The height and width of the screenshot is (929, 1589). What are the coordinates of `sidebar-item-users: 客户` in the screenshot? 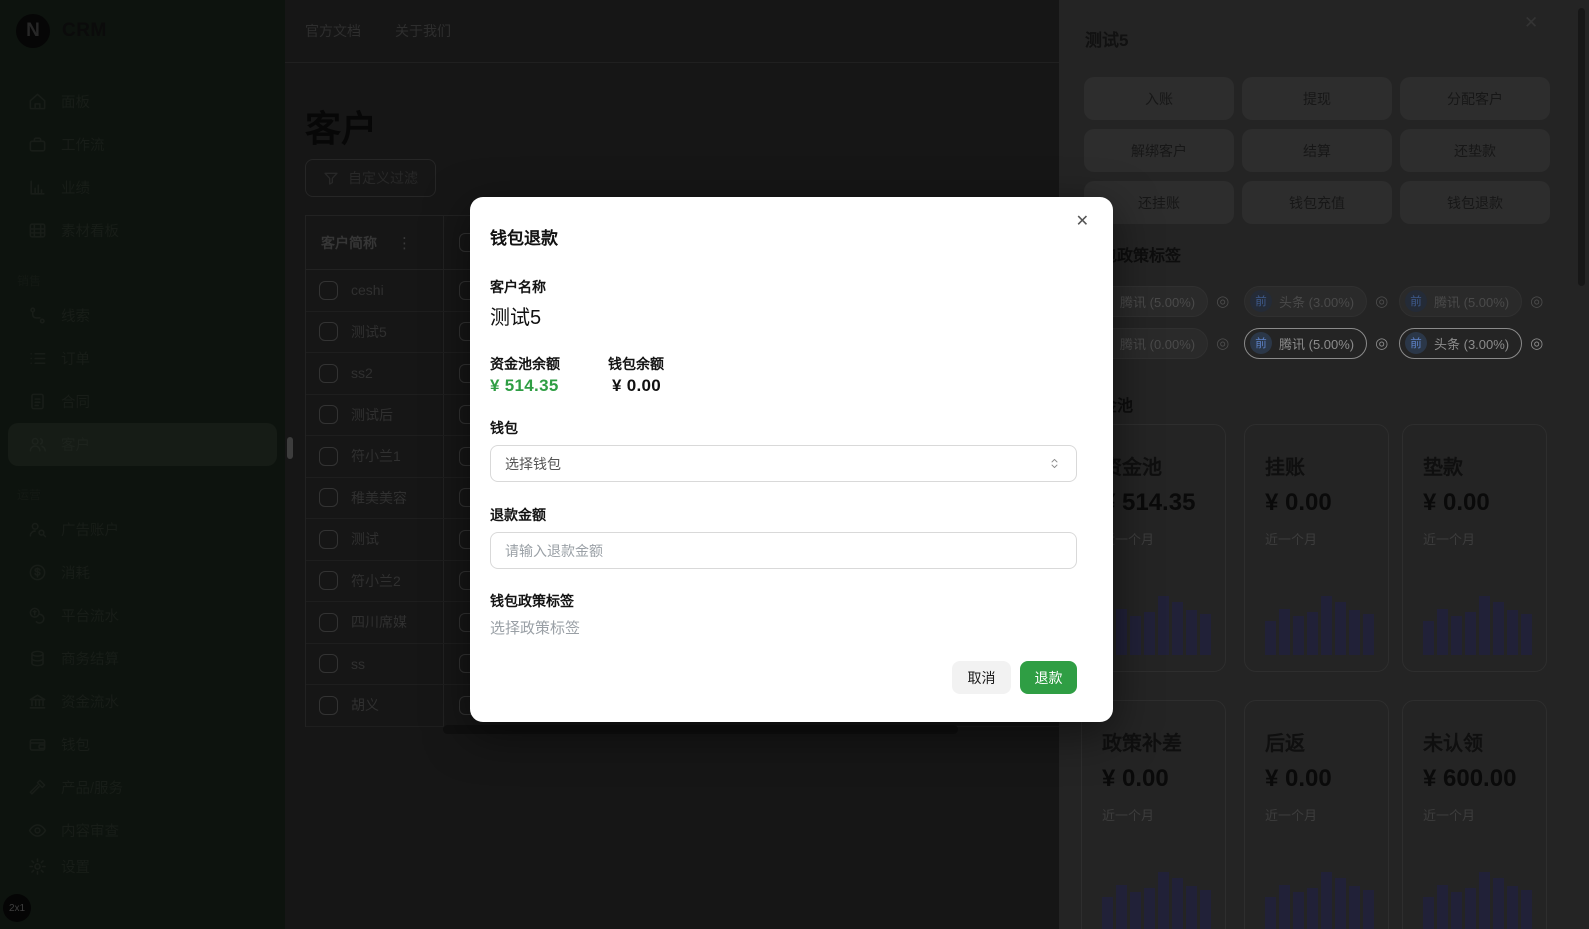 It's located at (142, 444).